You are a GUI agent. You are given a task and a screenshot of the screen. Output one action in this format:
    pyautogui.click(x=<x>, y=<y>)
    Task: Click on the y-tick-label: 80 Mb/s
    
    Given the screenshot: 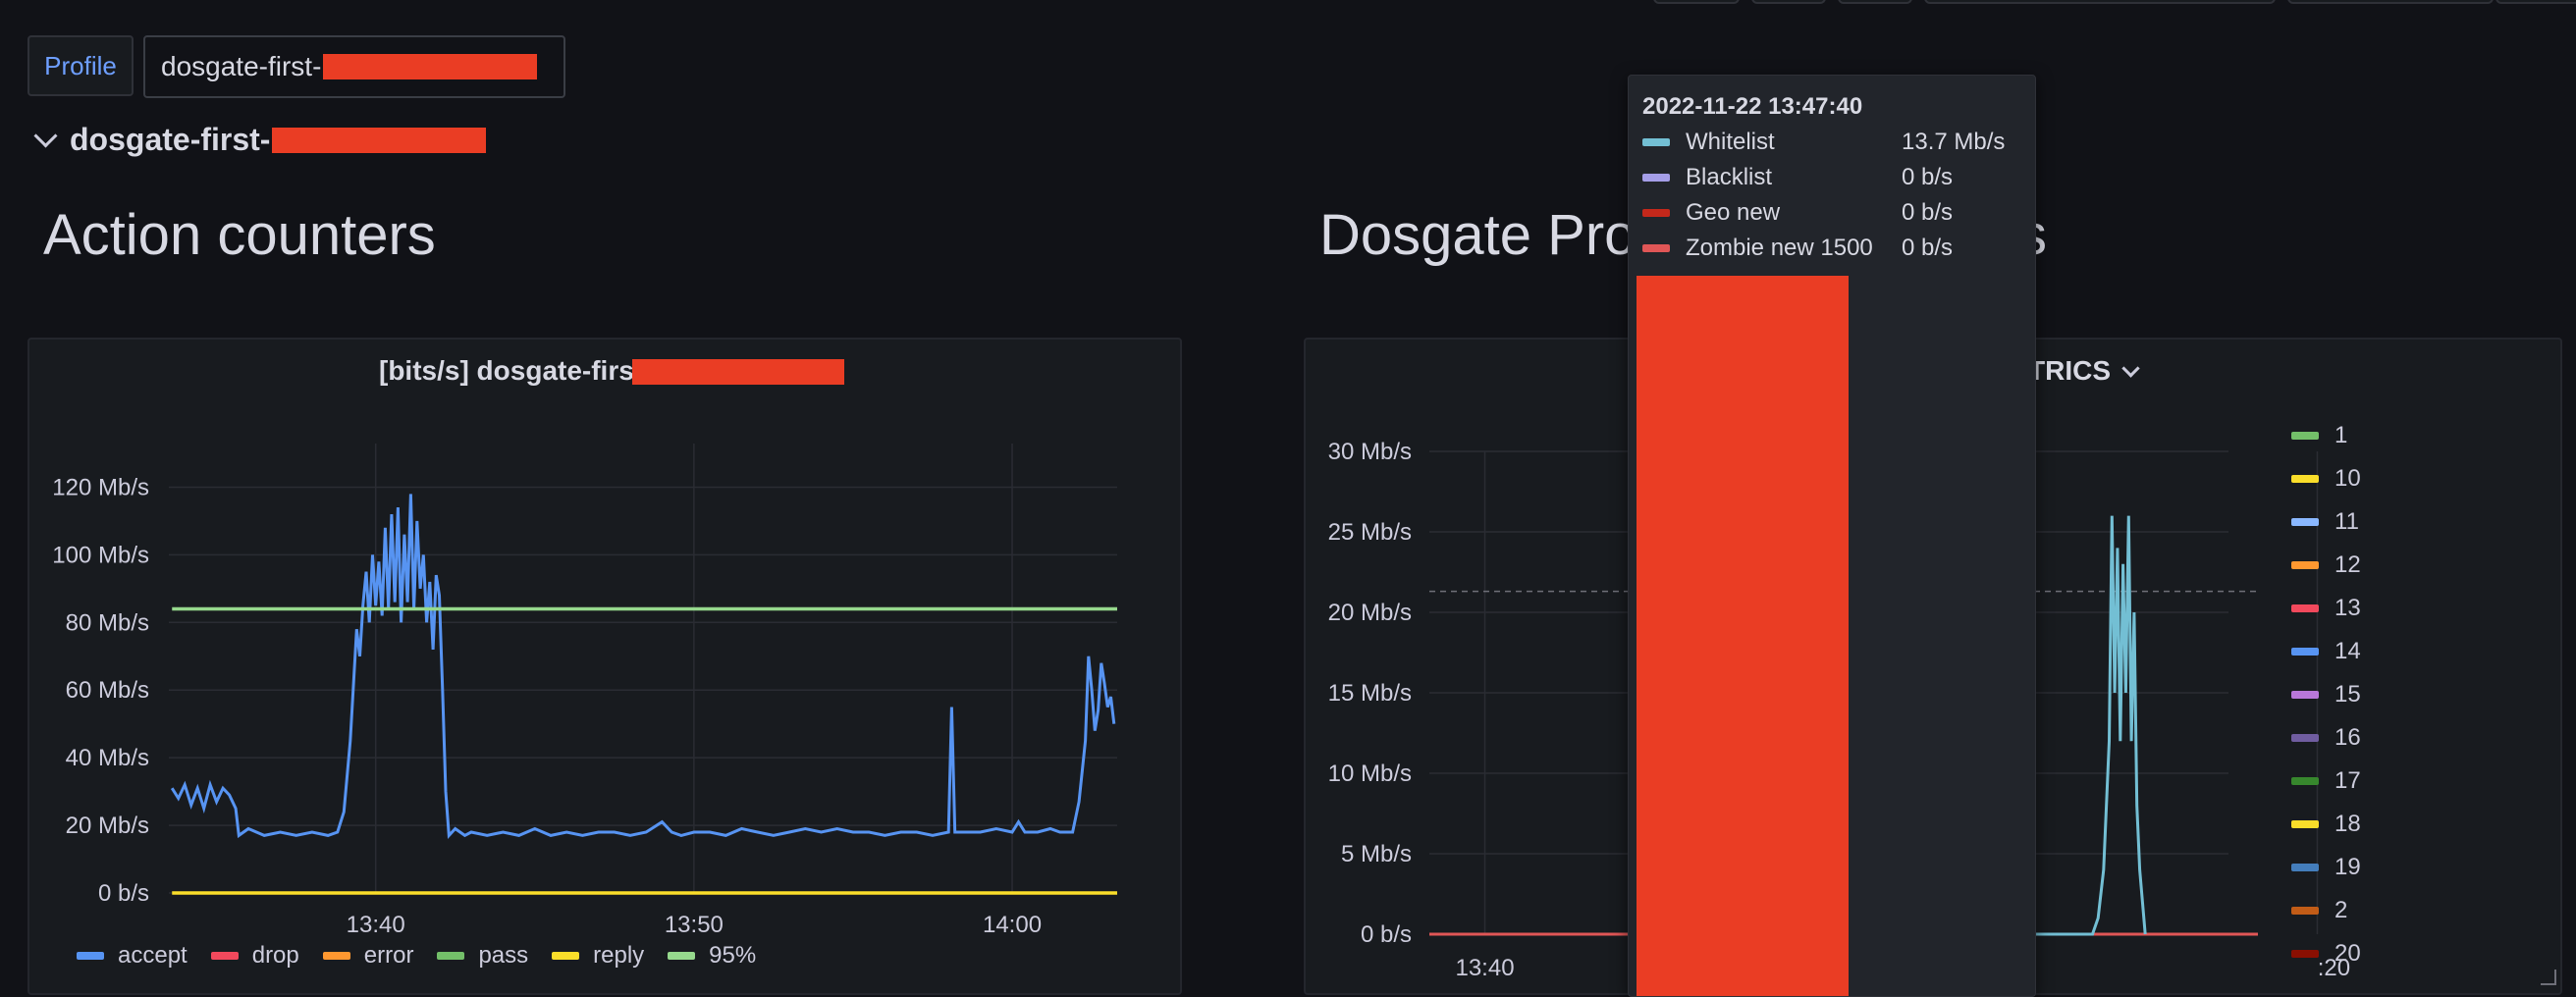 What is the action you would take?
    pyautogui.click(x=107, y=622)
    